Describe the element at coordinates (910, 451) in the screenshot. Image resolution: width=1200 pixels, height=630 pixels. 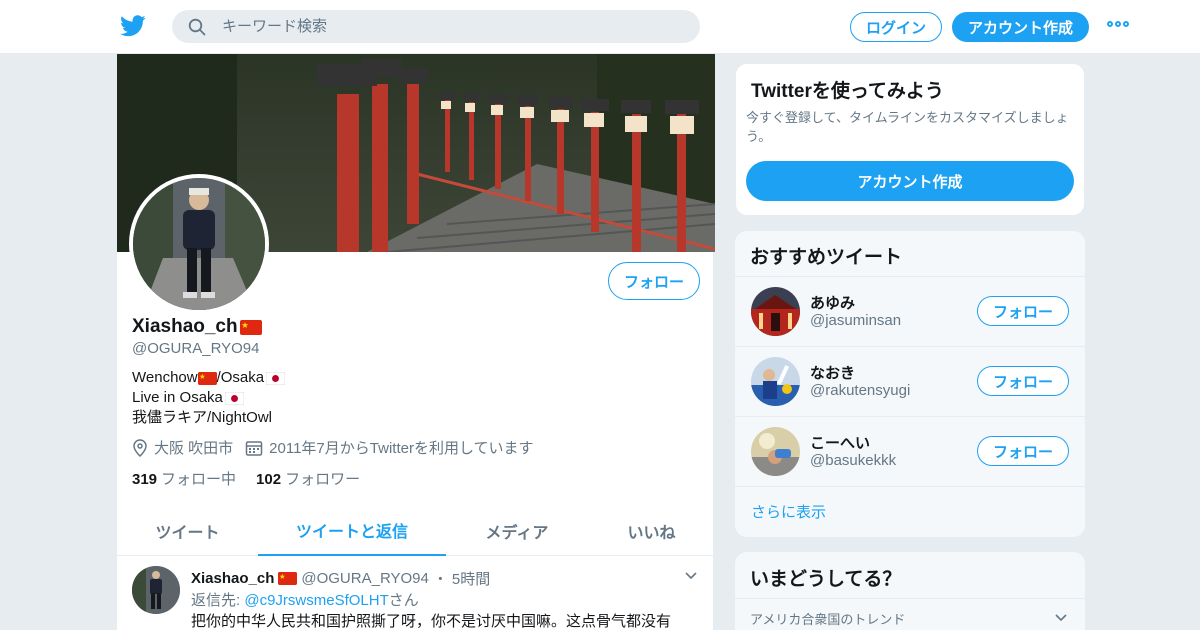
I see `recommended-user: こーへい @basukekkk フォロー` at that location.